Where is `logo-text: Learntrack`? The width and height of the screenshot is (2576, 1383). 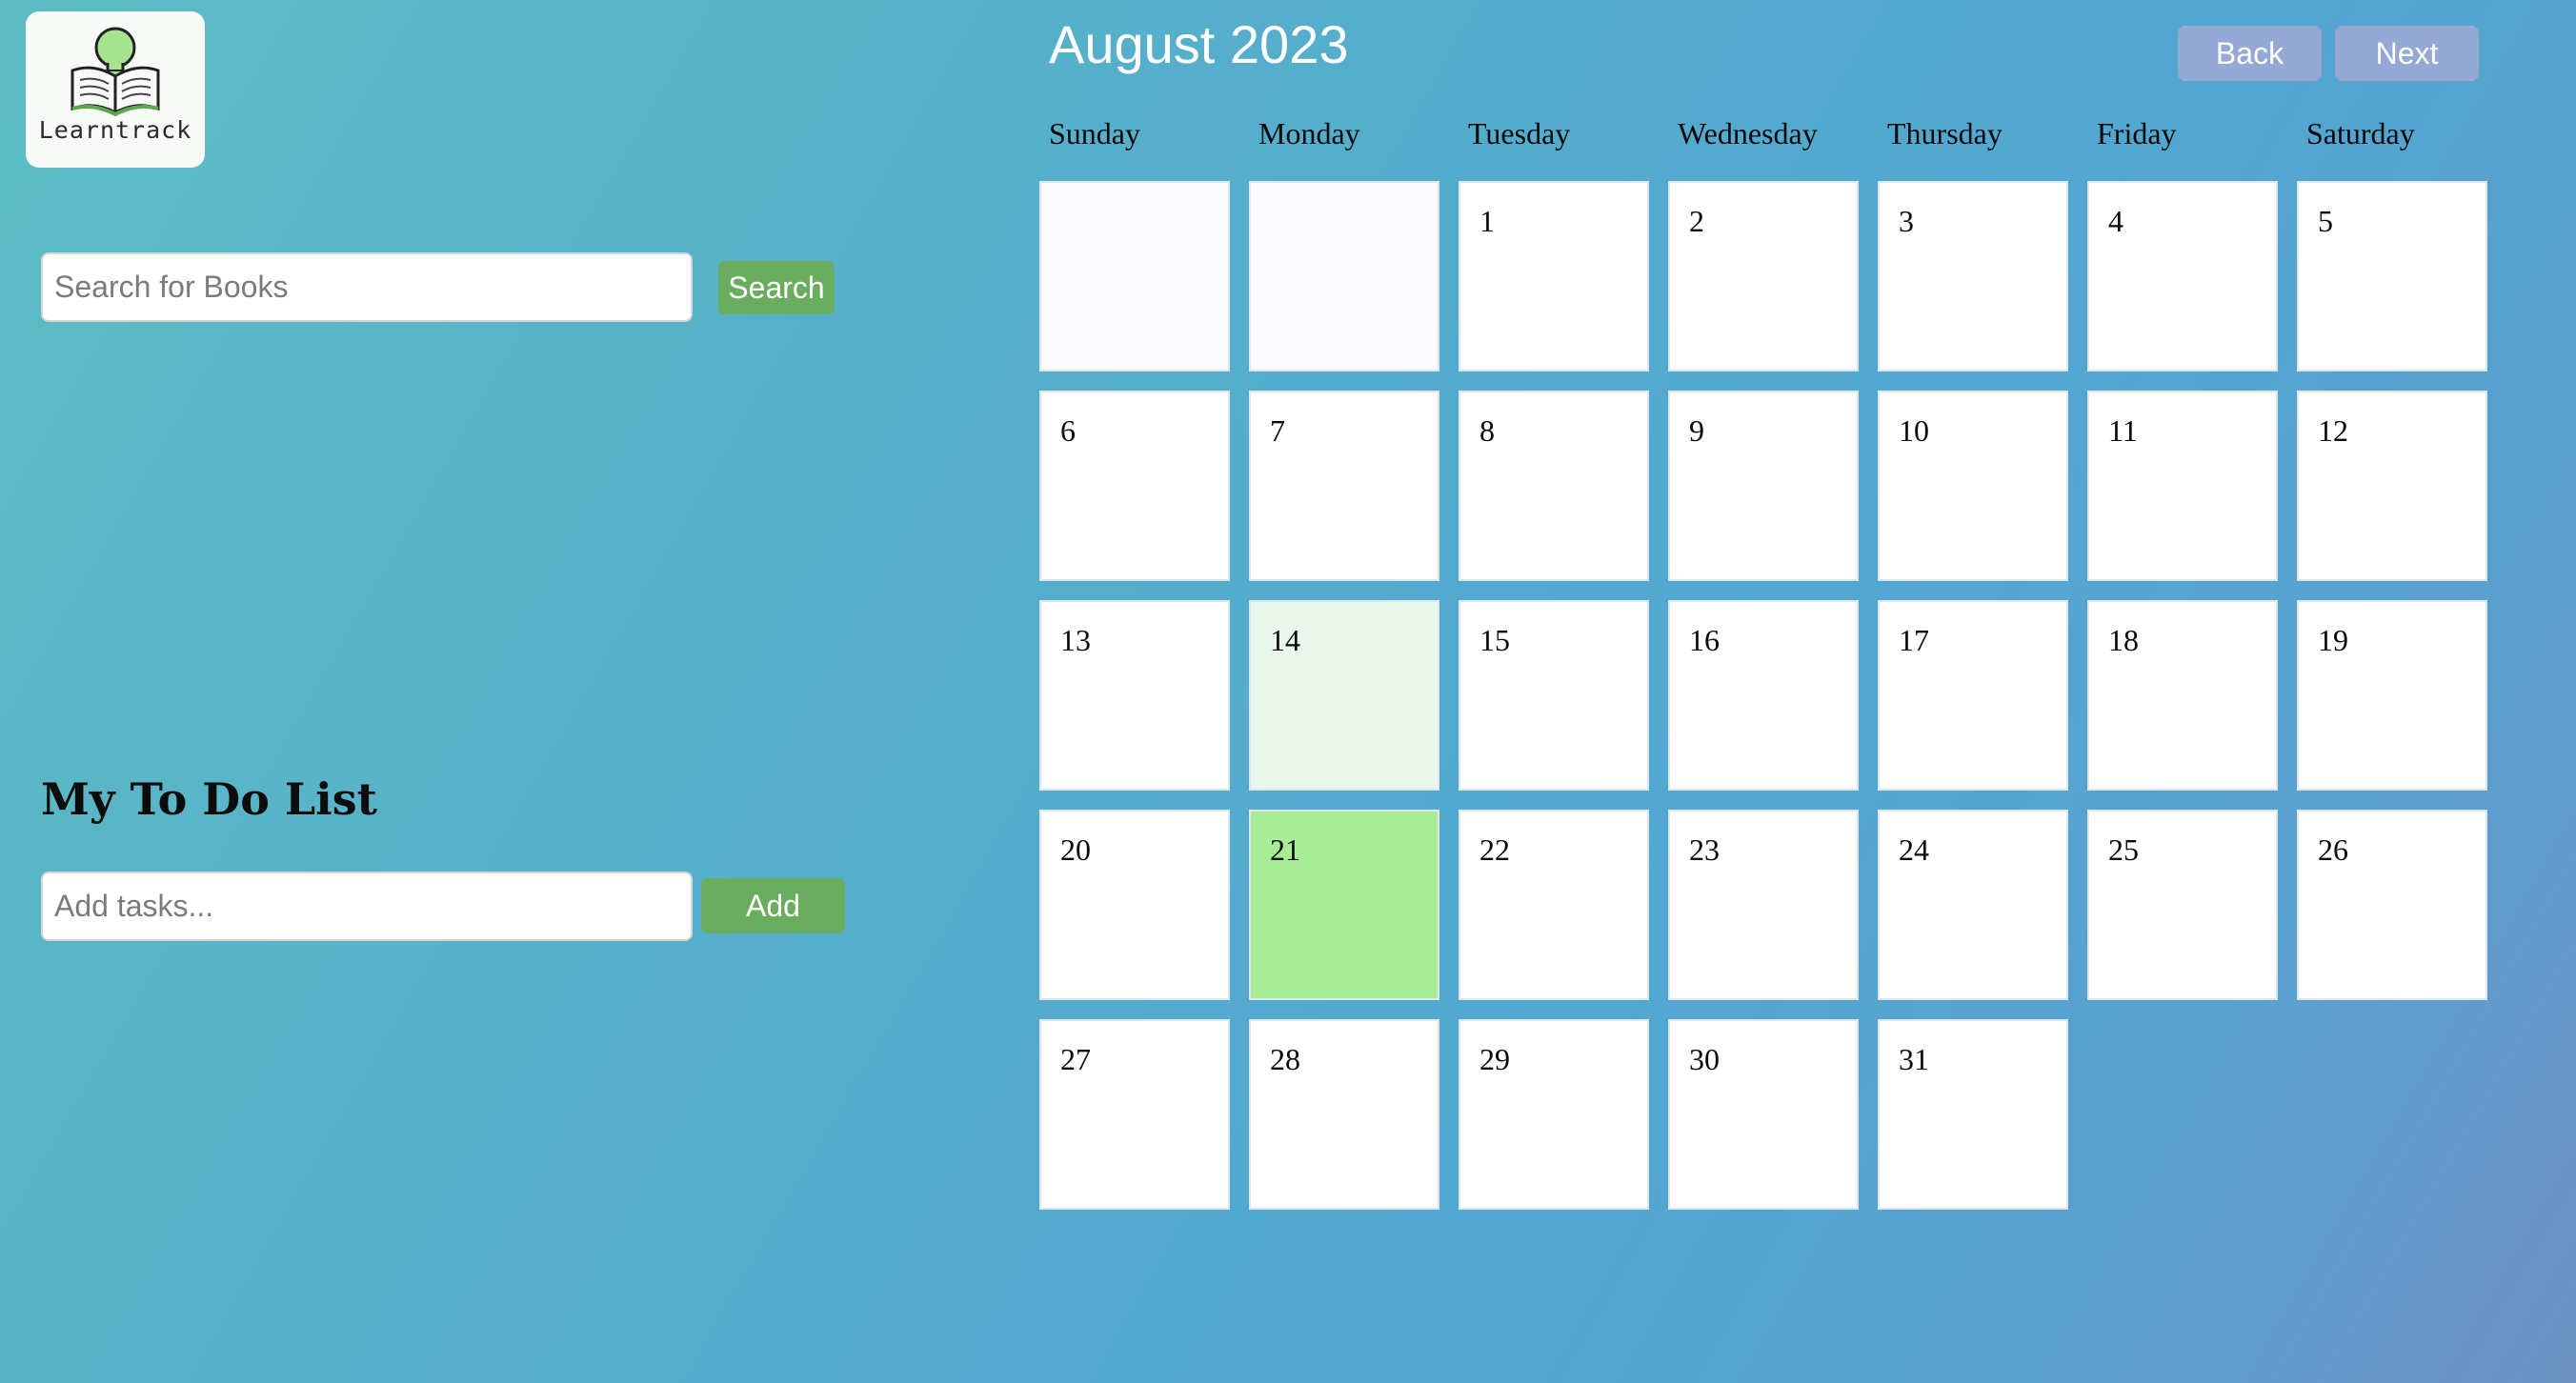 logo-text: Learntrack is located at coordinates (115, 130).